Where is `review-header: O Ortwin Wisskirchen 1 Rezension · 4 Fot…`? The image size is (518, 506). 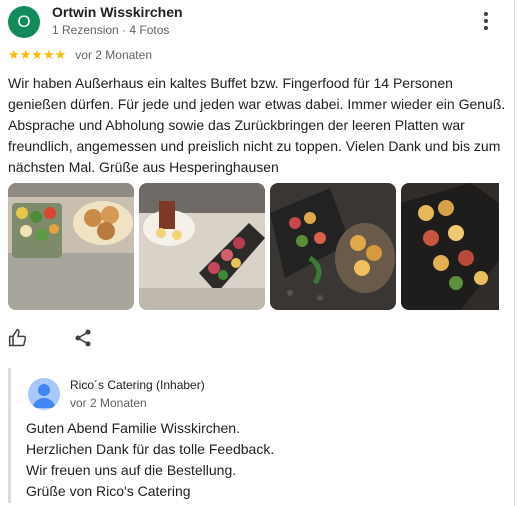
review-header: O Ortwin Wisskirchen 1 Rezension · 4 Fot… is located at coordinates (258, 22).